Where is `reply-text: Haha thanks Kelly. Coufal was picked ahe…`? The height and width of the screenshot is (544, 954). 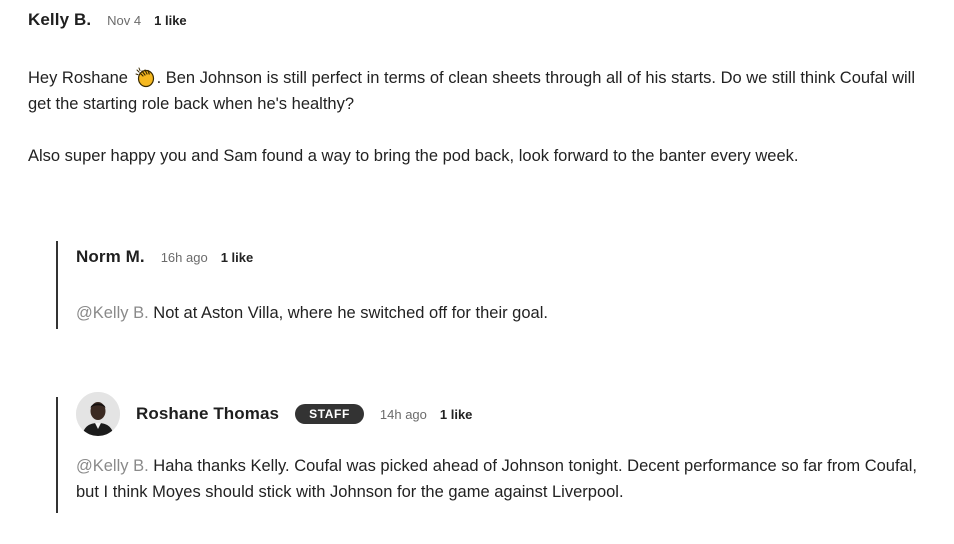 reply-text: Haha thanks Kelly. Coufal was picked ahe… is located at coordinates (496, 479).